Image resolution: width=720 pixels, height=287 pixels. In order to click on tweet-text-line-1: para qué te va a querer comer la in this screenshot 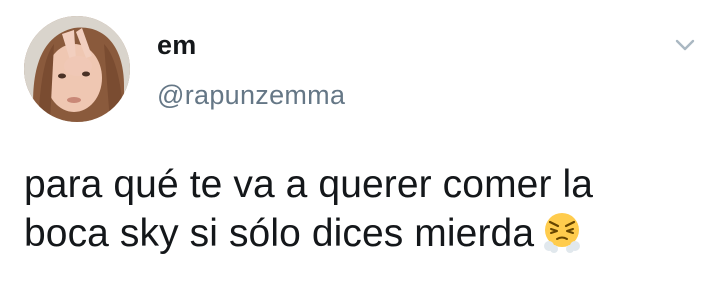, I will do `click(309, 184)`.